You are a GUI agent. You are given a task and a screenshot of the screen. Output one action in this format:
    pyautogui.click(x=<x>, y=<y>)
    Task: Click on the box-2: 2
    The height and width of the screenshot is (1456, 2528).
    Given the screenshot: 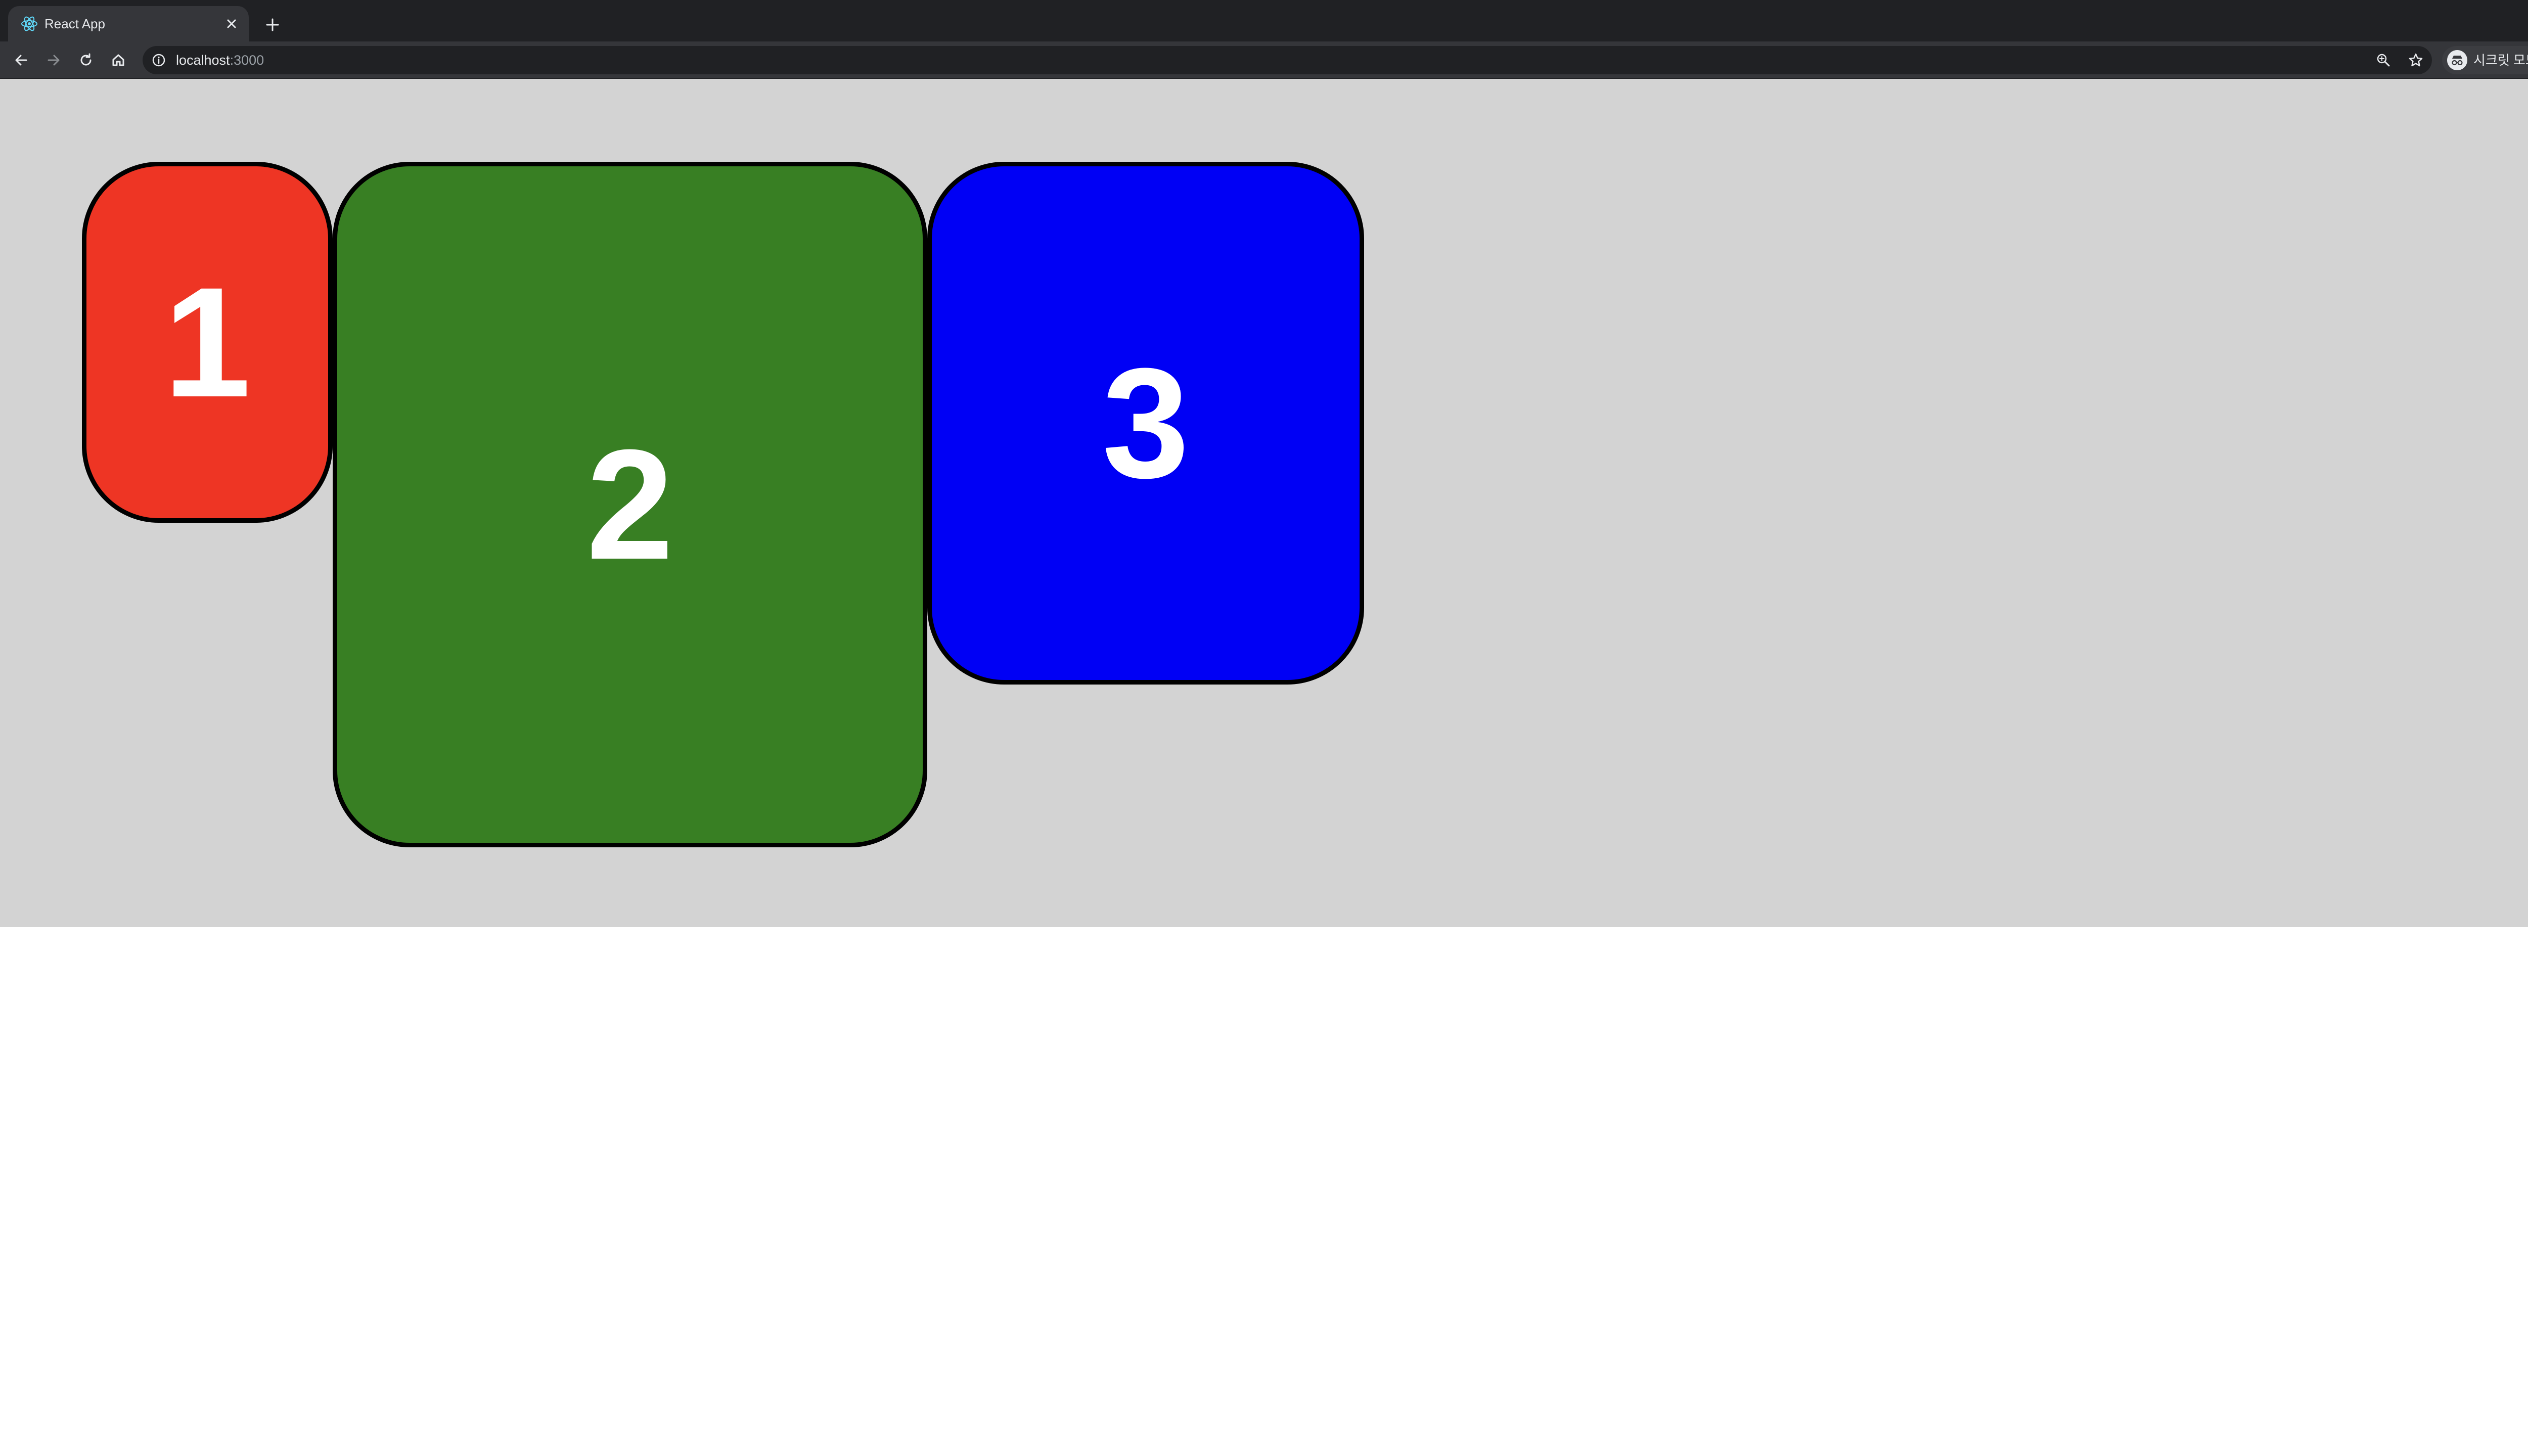 What is the action you would take?
    pyautogui.click(x=630, y=504)
    